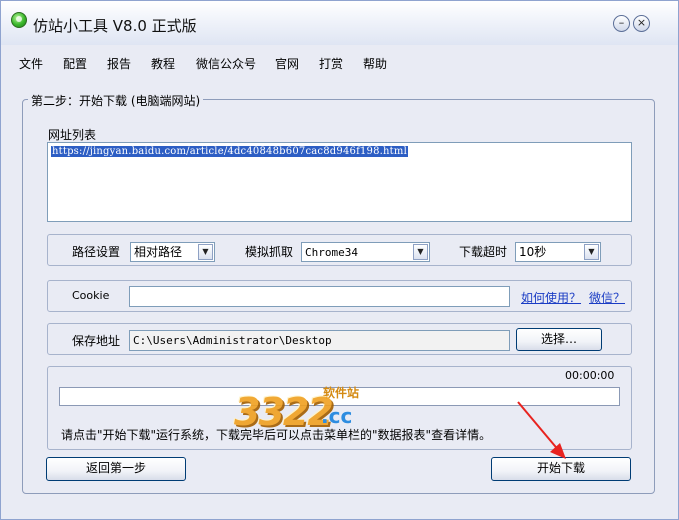 The image size is (679, 520). What do you see at coordinates (533, 252) in the screenshot?
I see `timeout-value: 10秒` at bounding box center [533, 252].